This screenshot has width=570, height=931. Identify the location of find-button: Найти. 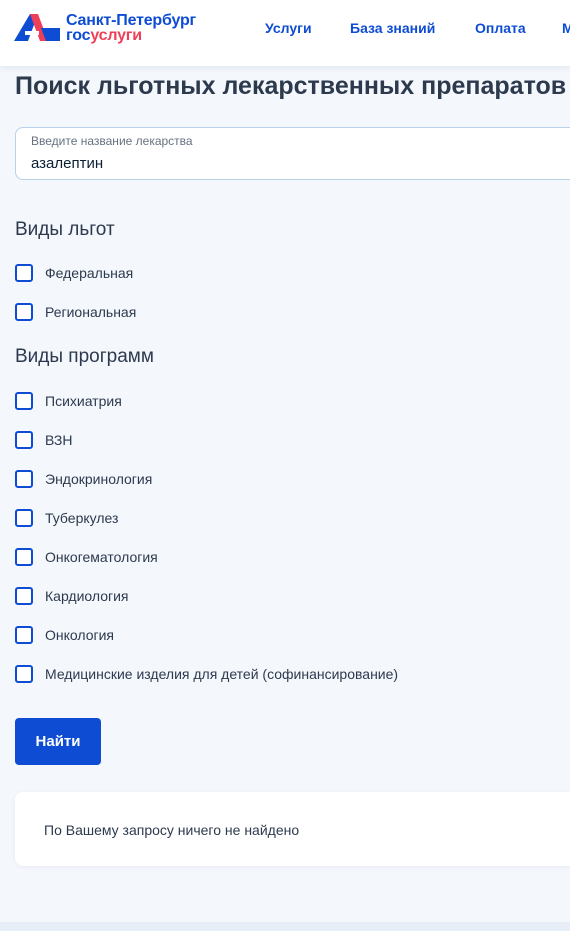
(58, 741).